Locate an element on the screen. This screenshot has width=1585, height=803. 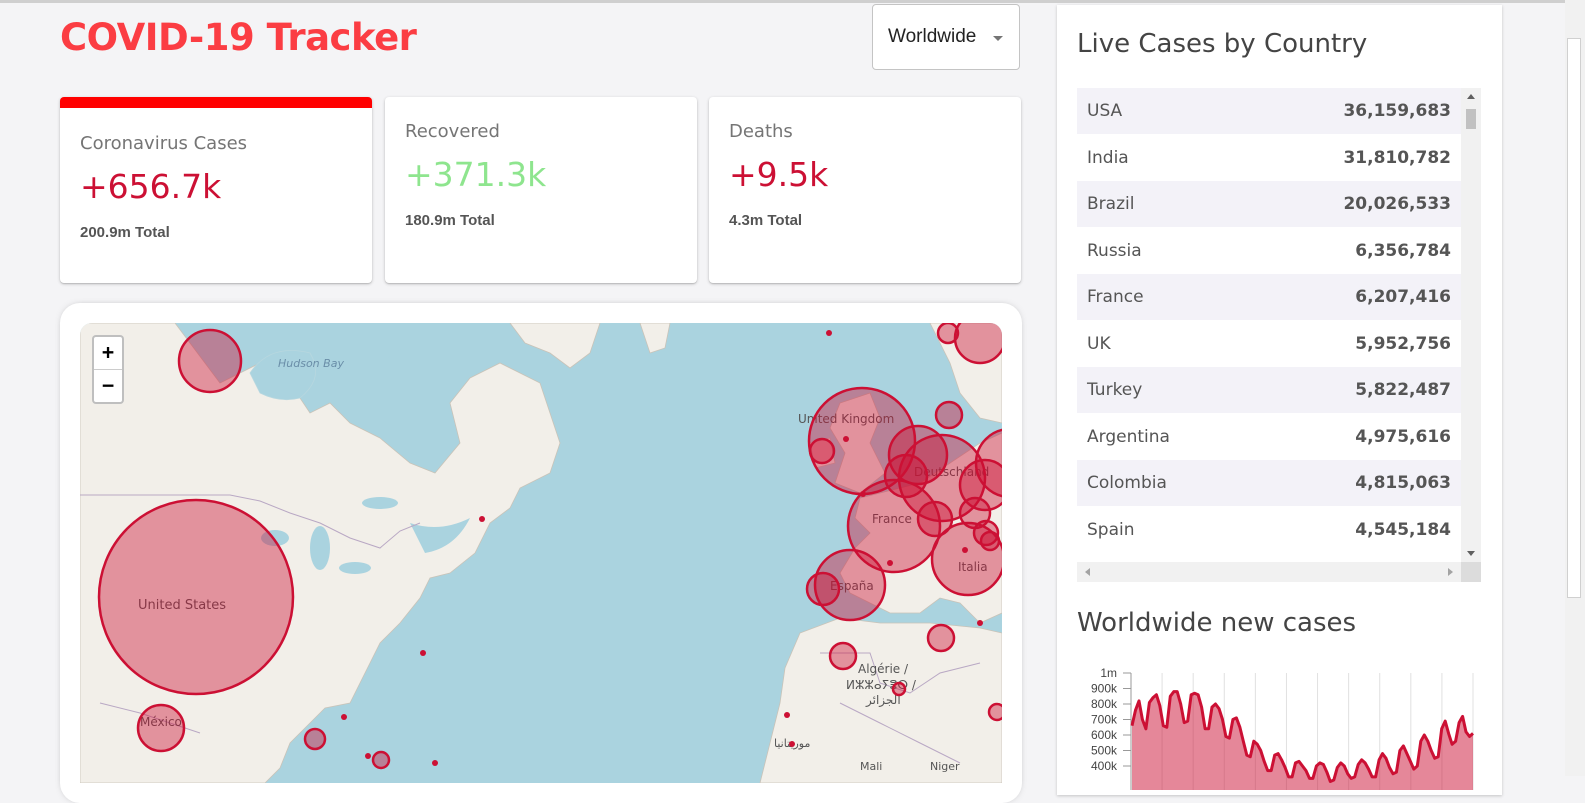
page-scrollbar is located at coordinates (1575, 388).